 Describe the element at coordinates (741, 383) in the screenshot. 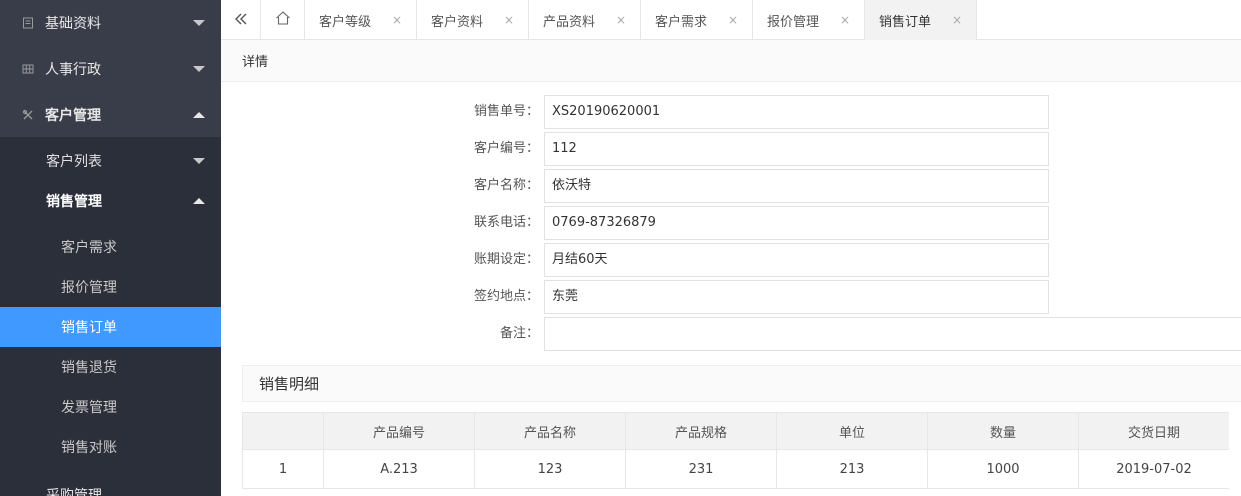

I see `sales-detail-title: 销售明细` at that location.